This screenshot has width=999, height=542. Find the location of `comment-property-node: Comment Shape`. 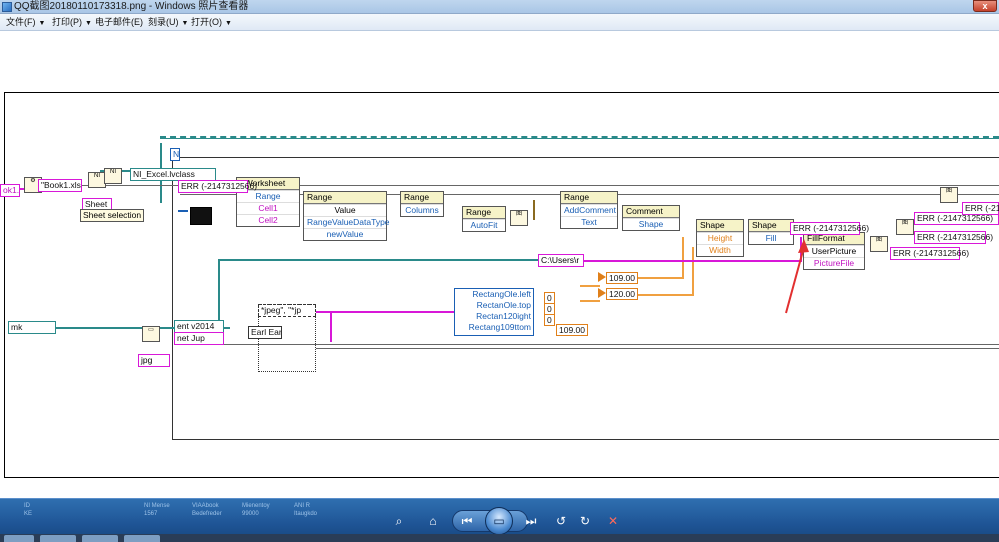

comment-property-node: Comment Shape is located at coordinates (651, 218).